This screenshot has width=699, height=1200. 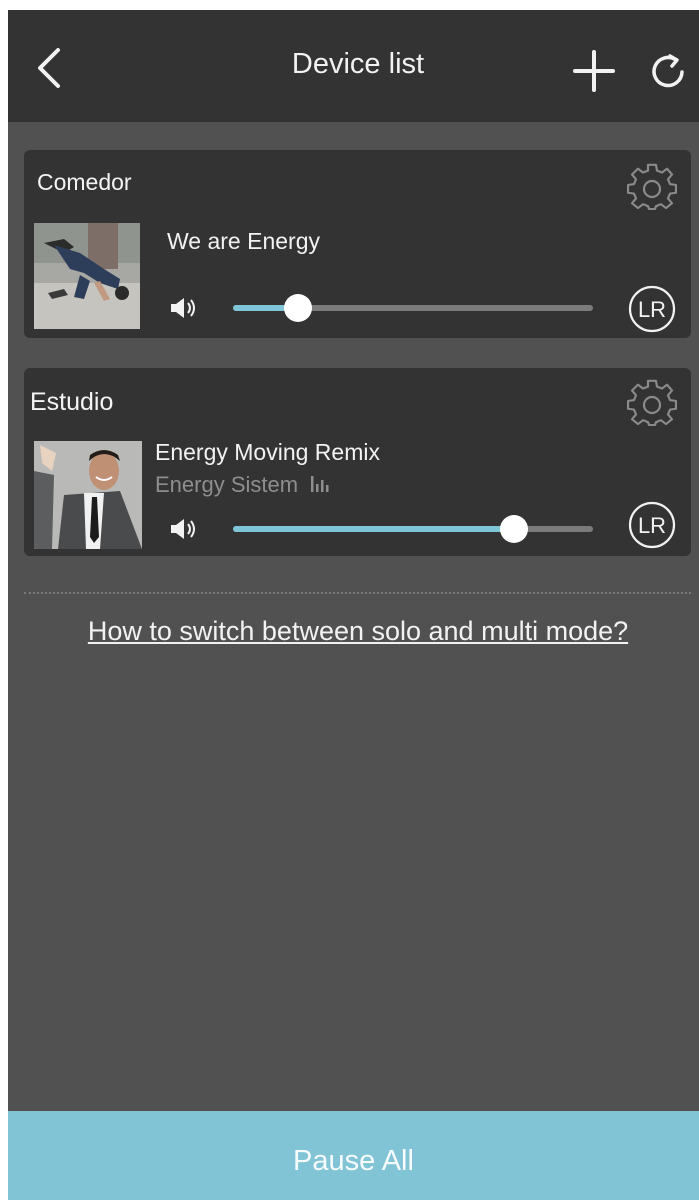 What do you see at coordinates (373, 529) in the screenshot?
I see `volume-fill` at bounding box center [373, 529].